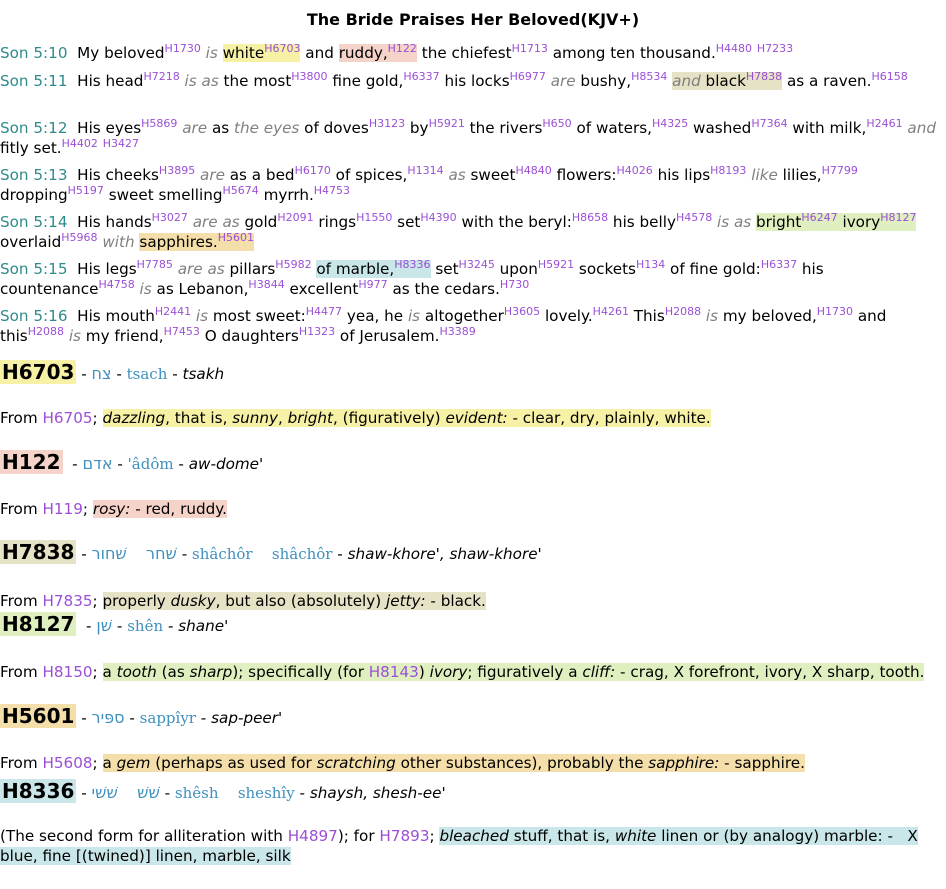 This screenshot has width=946, height=889. What do you see at coordinates (530, 48) in the screenshot?
I see `strongs-link: H1713` at bounding box center [530, 48].